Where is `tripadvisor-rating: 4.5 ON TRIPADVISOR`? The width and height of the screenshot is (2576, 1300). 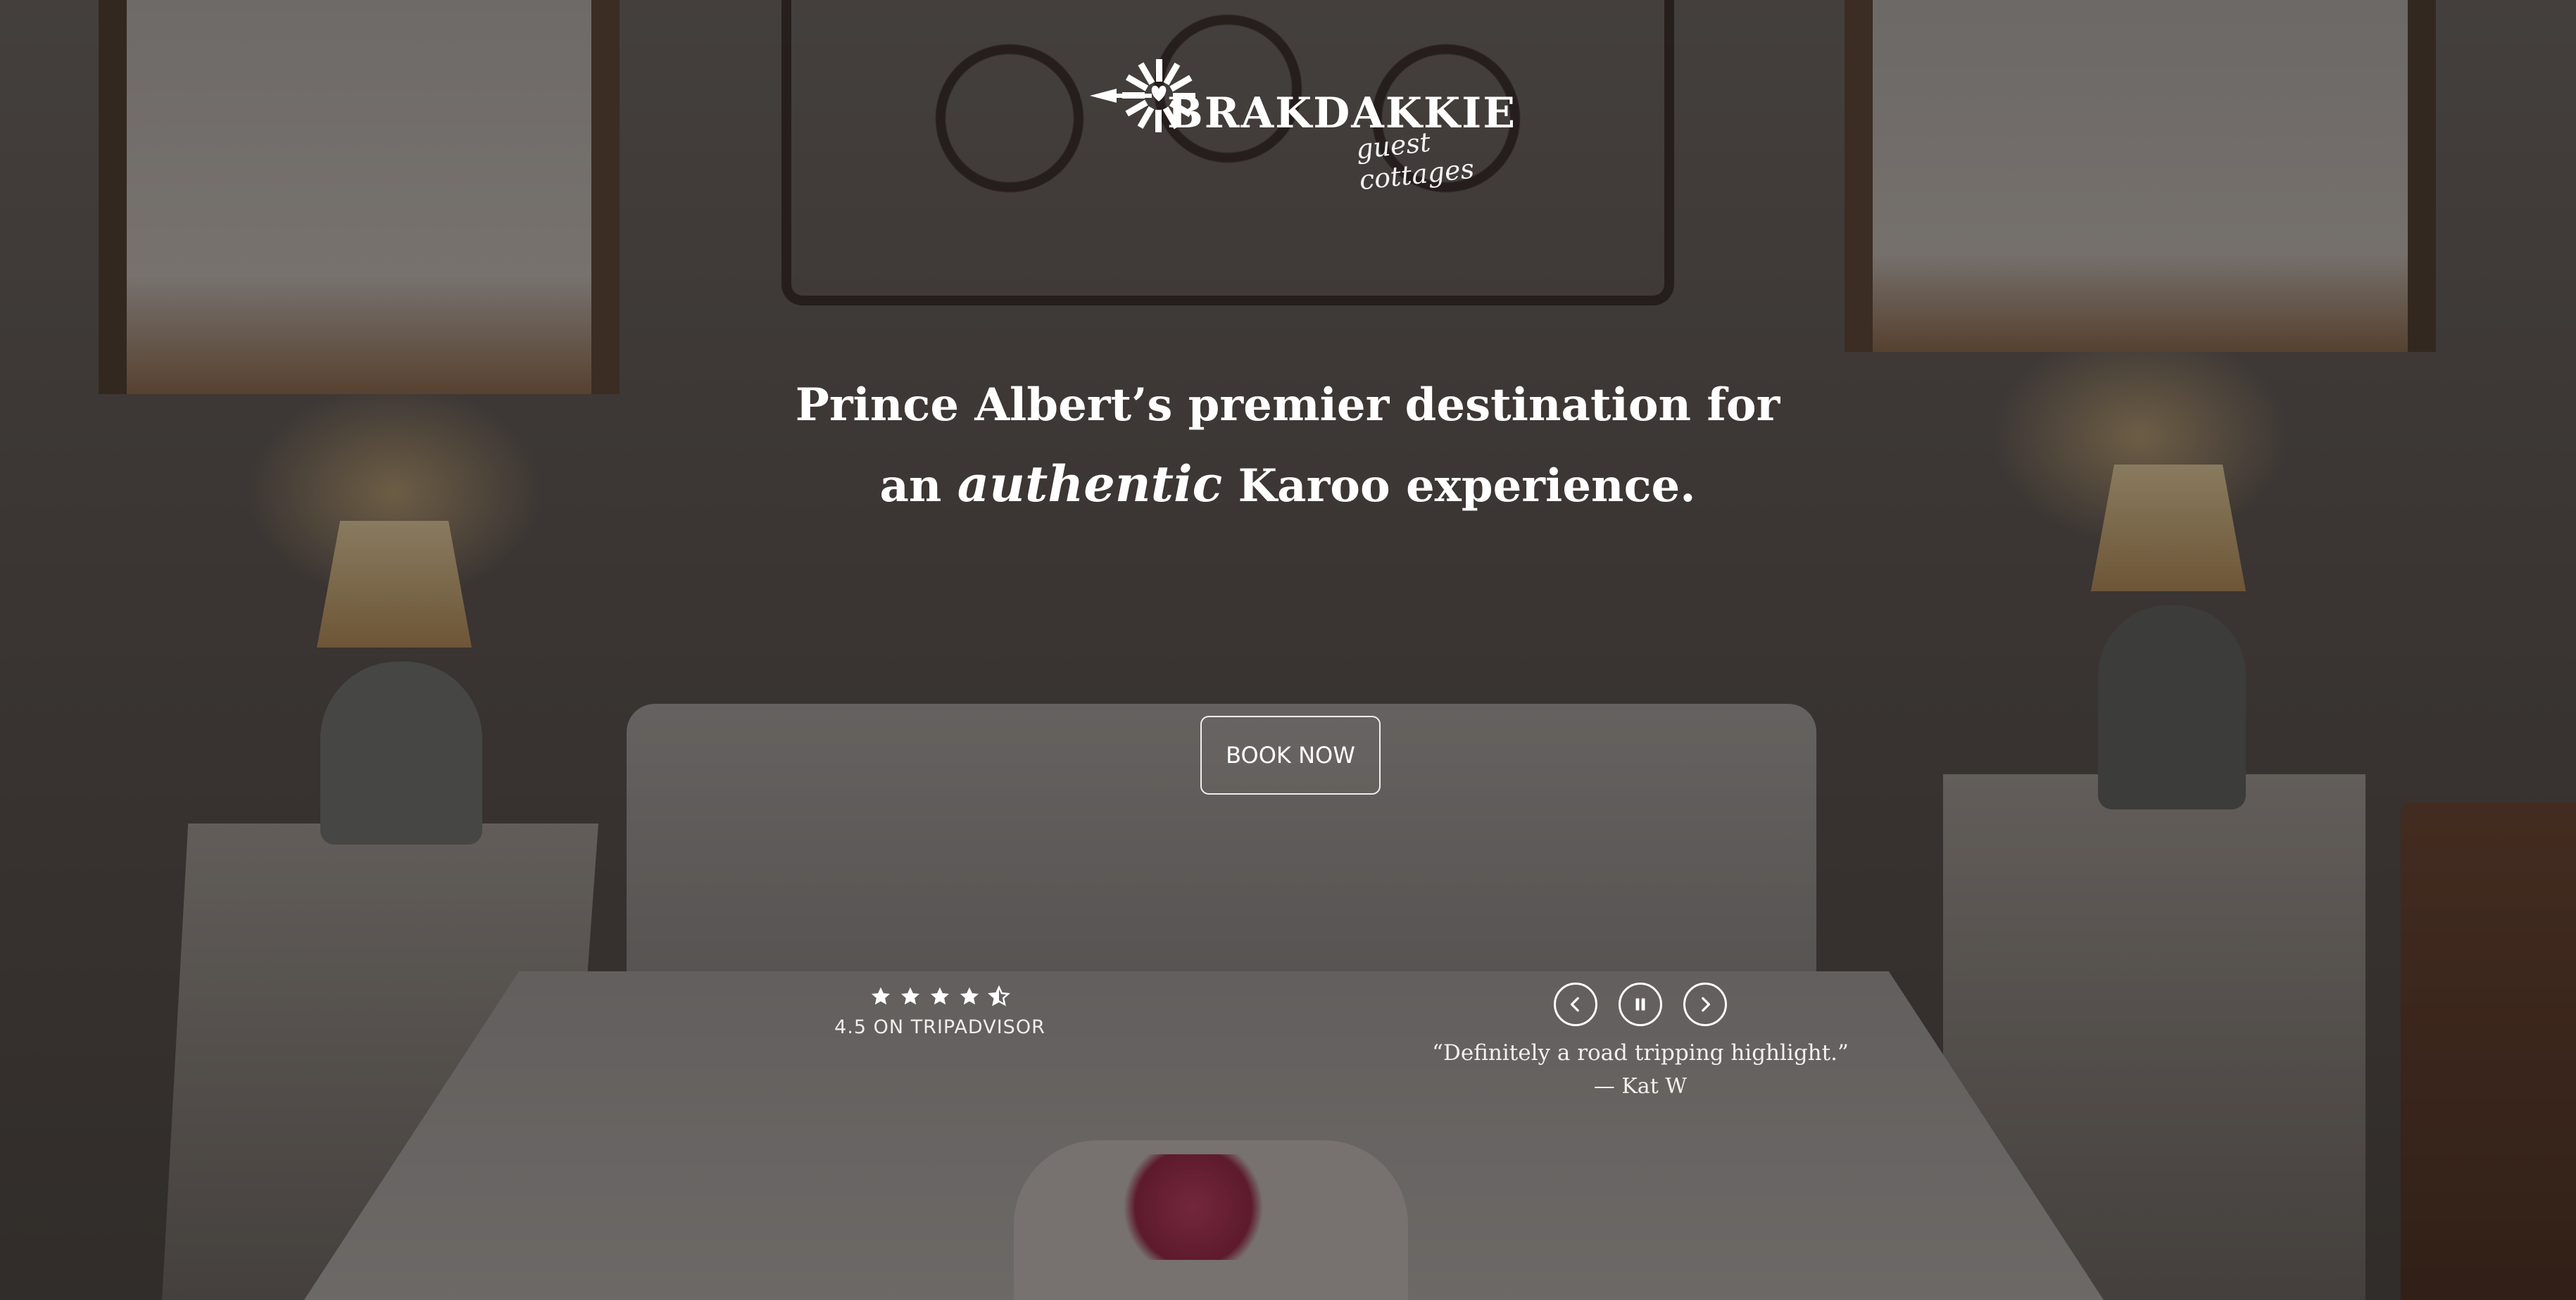
tripadvisor-rating: 4.5 ON TRIPADVISOR is located at coordinates (940, 1011).